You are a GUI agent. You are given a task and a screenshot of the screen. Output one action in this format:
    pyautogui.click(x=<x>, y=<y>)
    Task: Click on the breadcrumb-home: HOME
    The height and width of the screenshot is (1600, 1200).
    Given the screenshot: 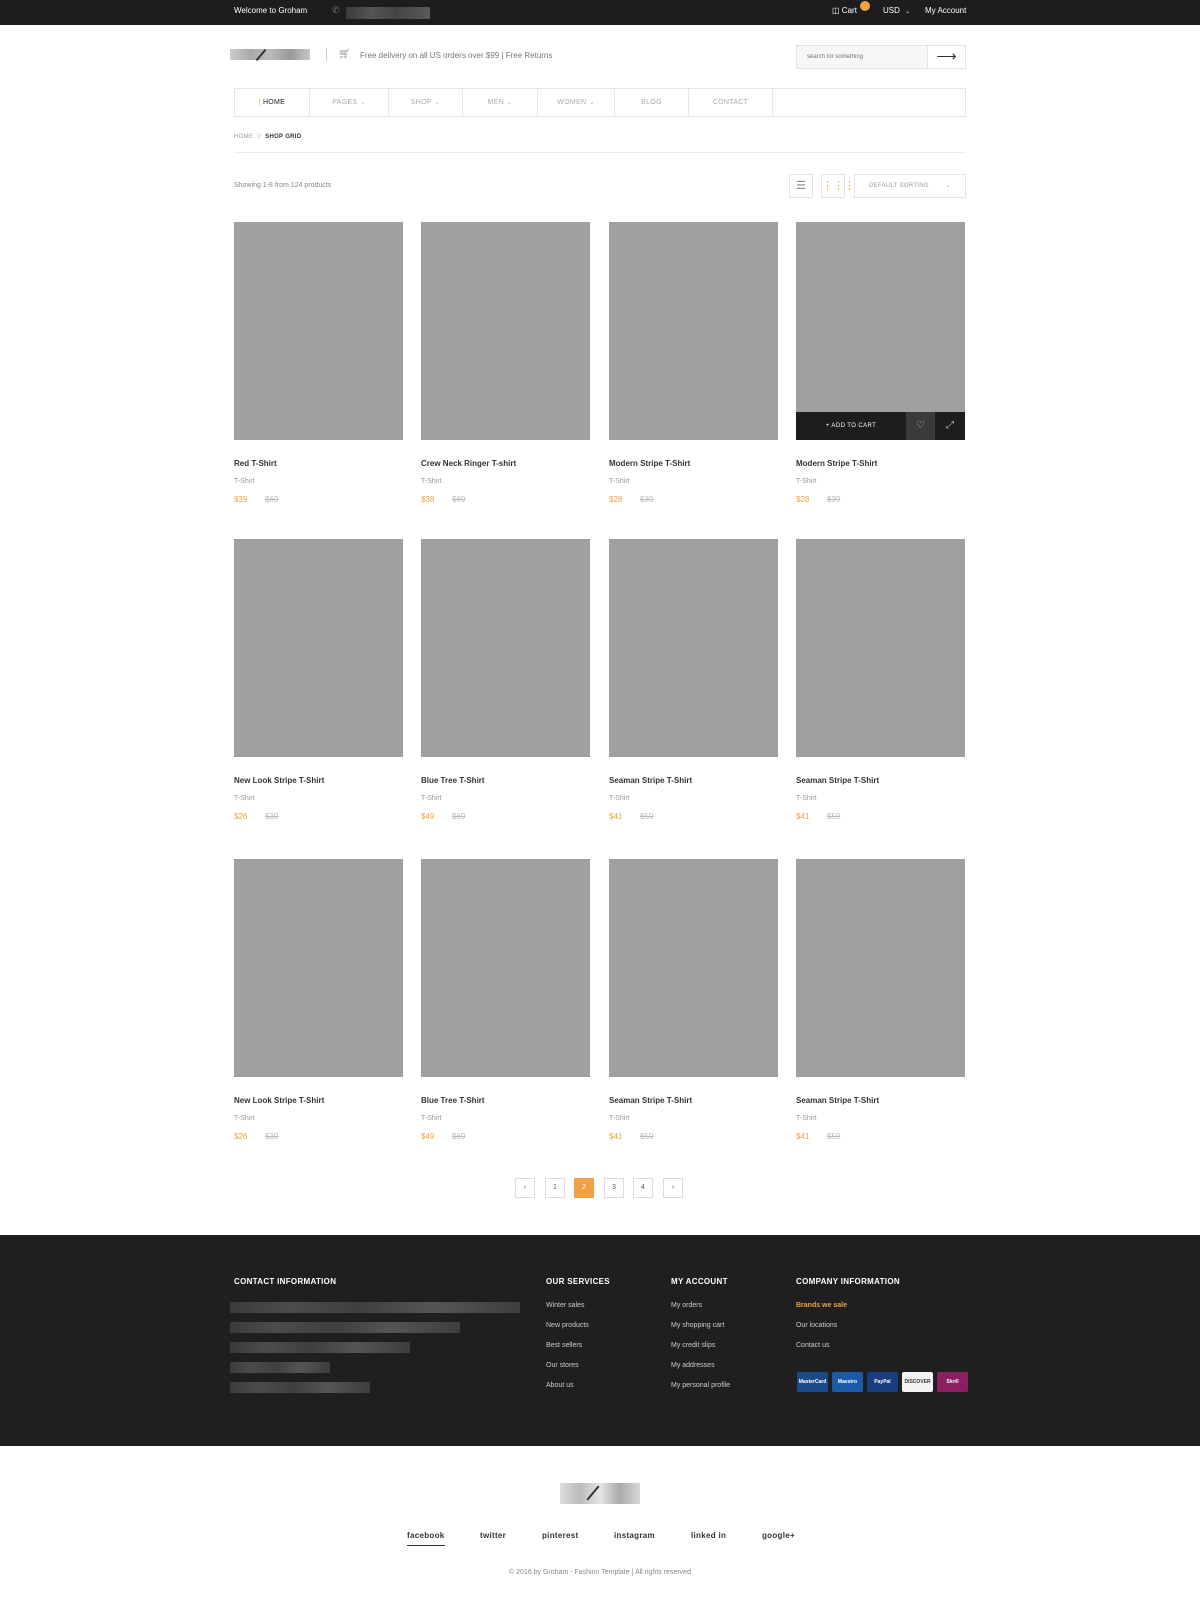 What is the action you would take?
    pyautogui.click(x=243, y=137)
    